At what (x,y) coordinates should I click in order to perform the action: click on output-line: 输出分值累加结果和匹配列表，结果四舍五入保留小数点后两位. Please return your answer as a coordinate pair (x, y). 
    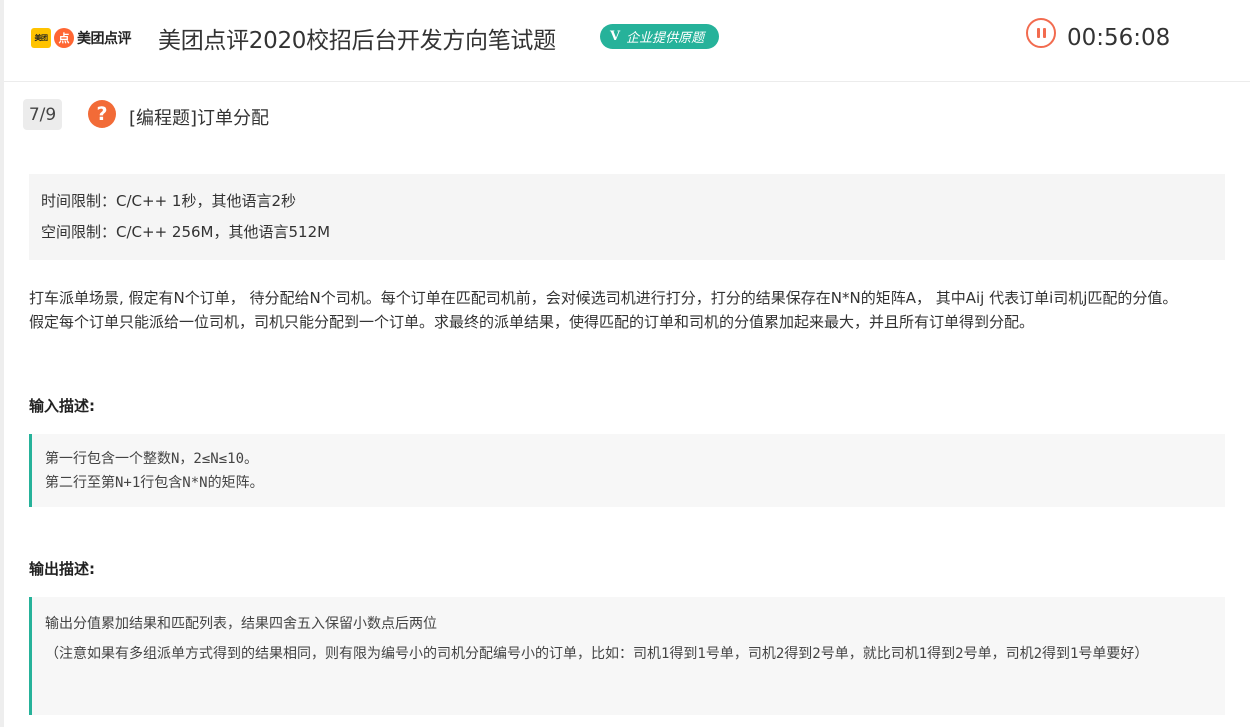
    Looking at the image, I should click on (241, 624).